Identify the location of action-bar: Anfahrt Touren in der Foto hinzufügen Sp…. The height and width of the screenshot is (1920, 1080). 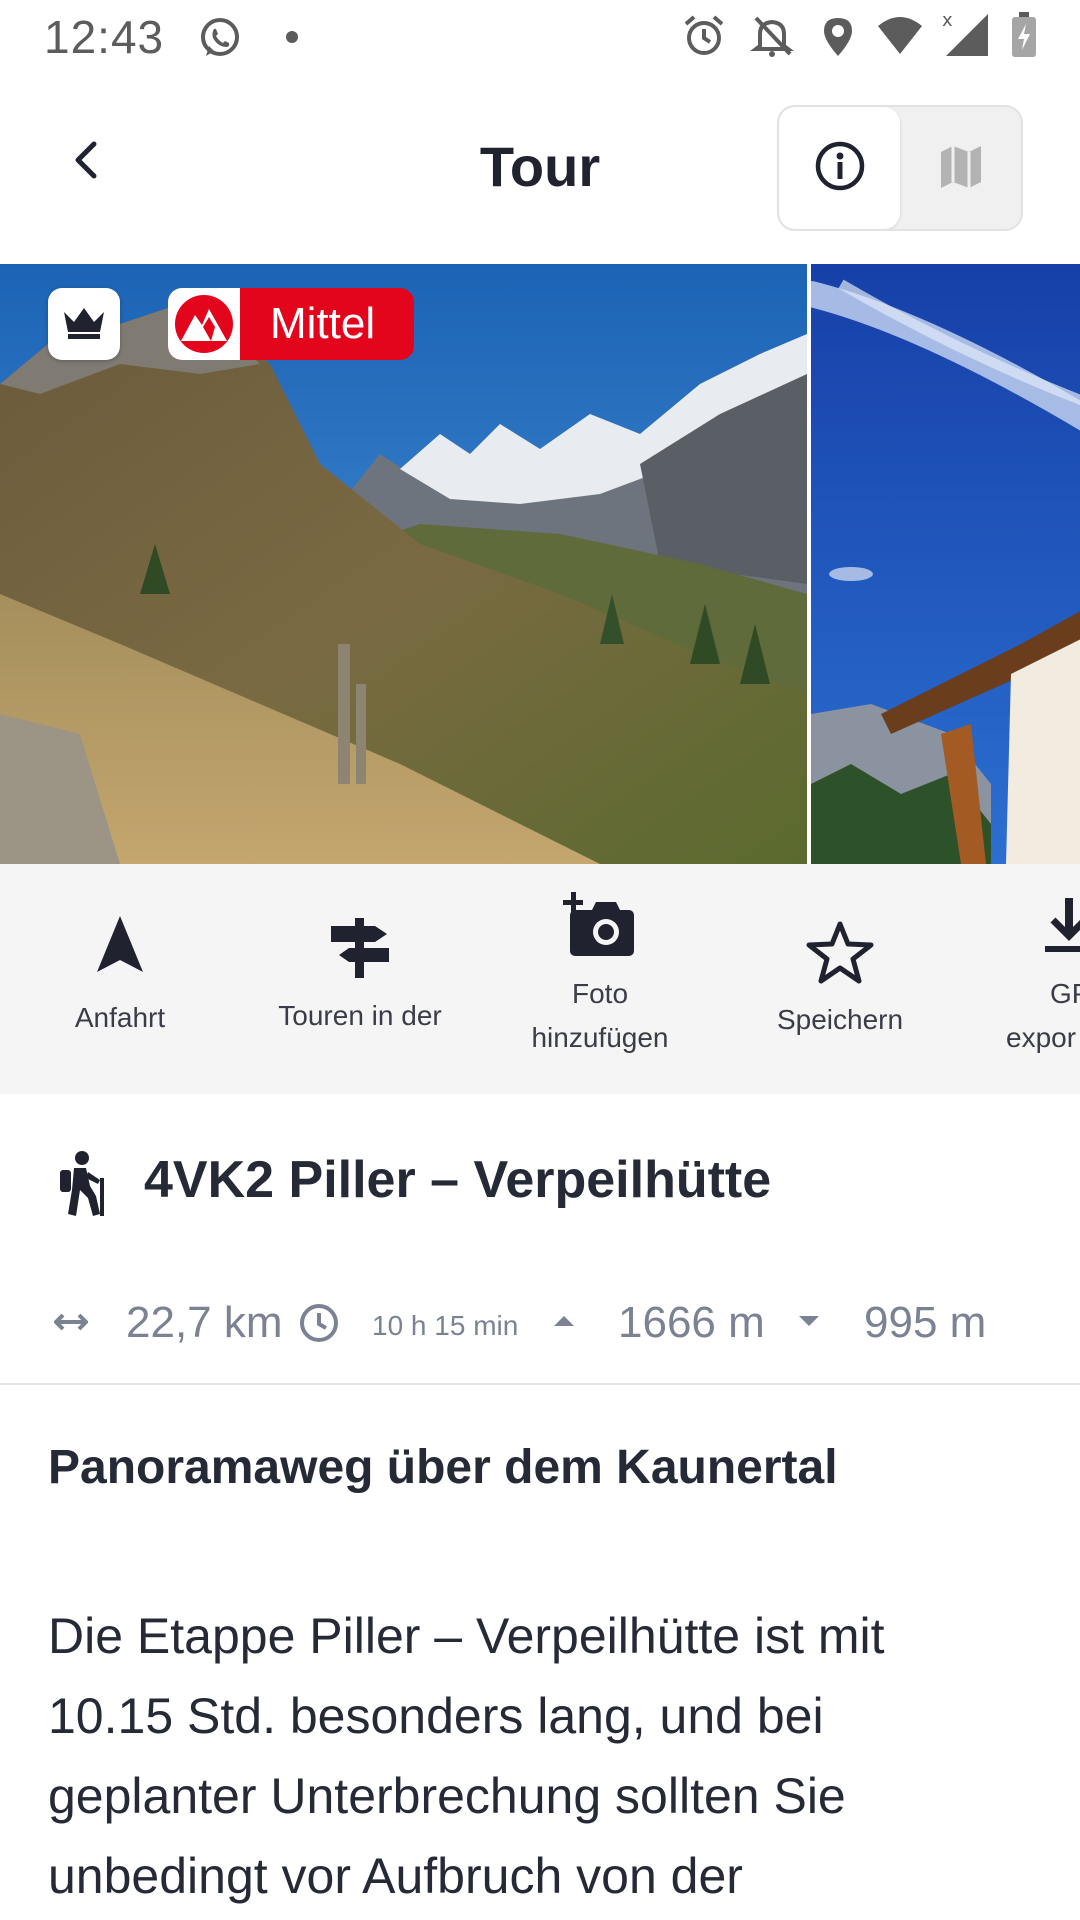
(540, 979).